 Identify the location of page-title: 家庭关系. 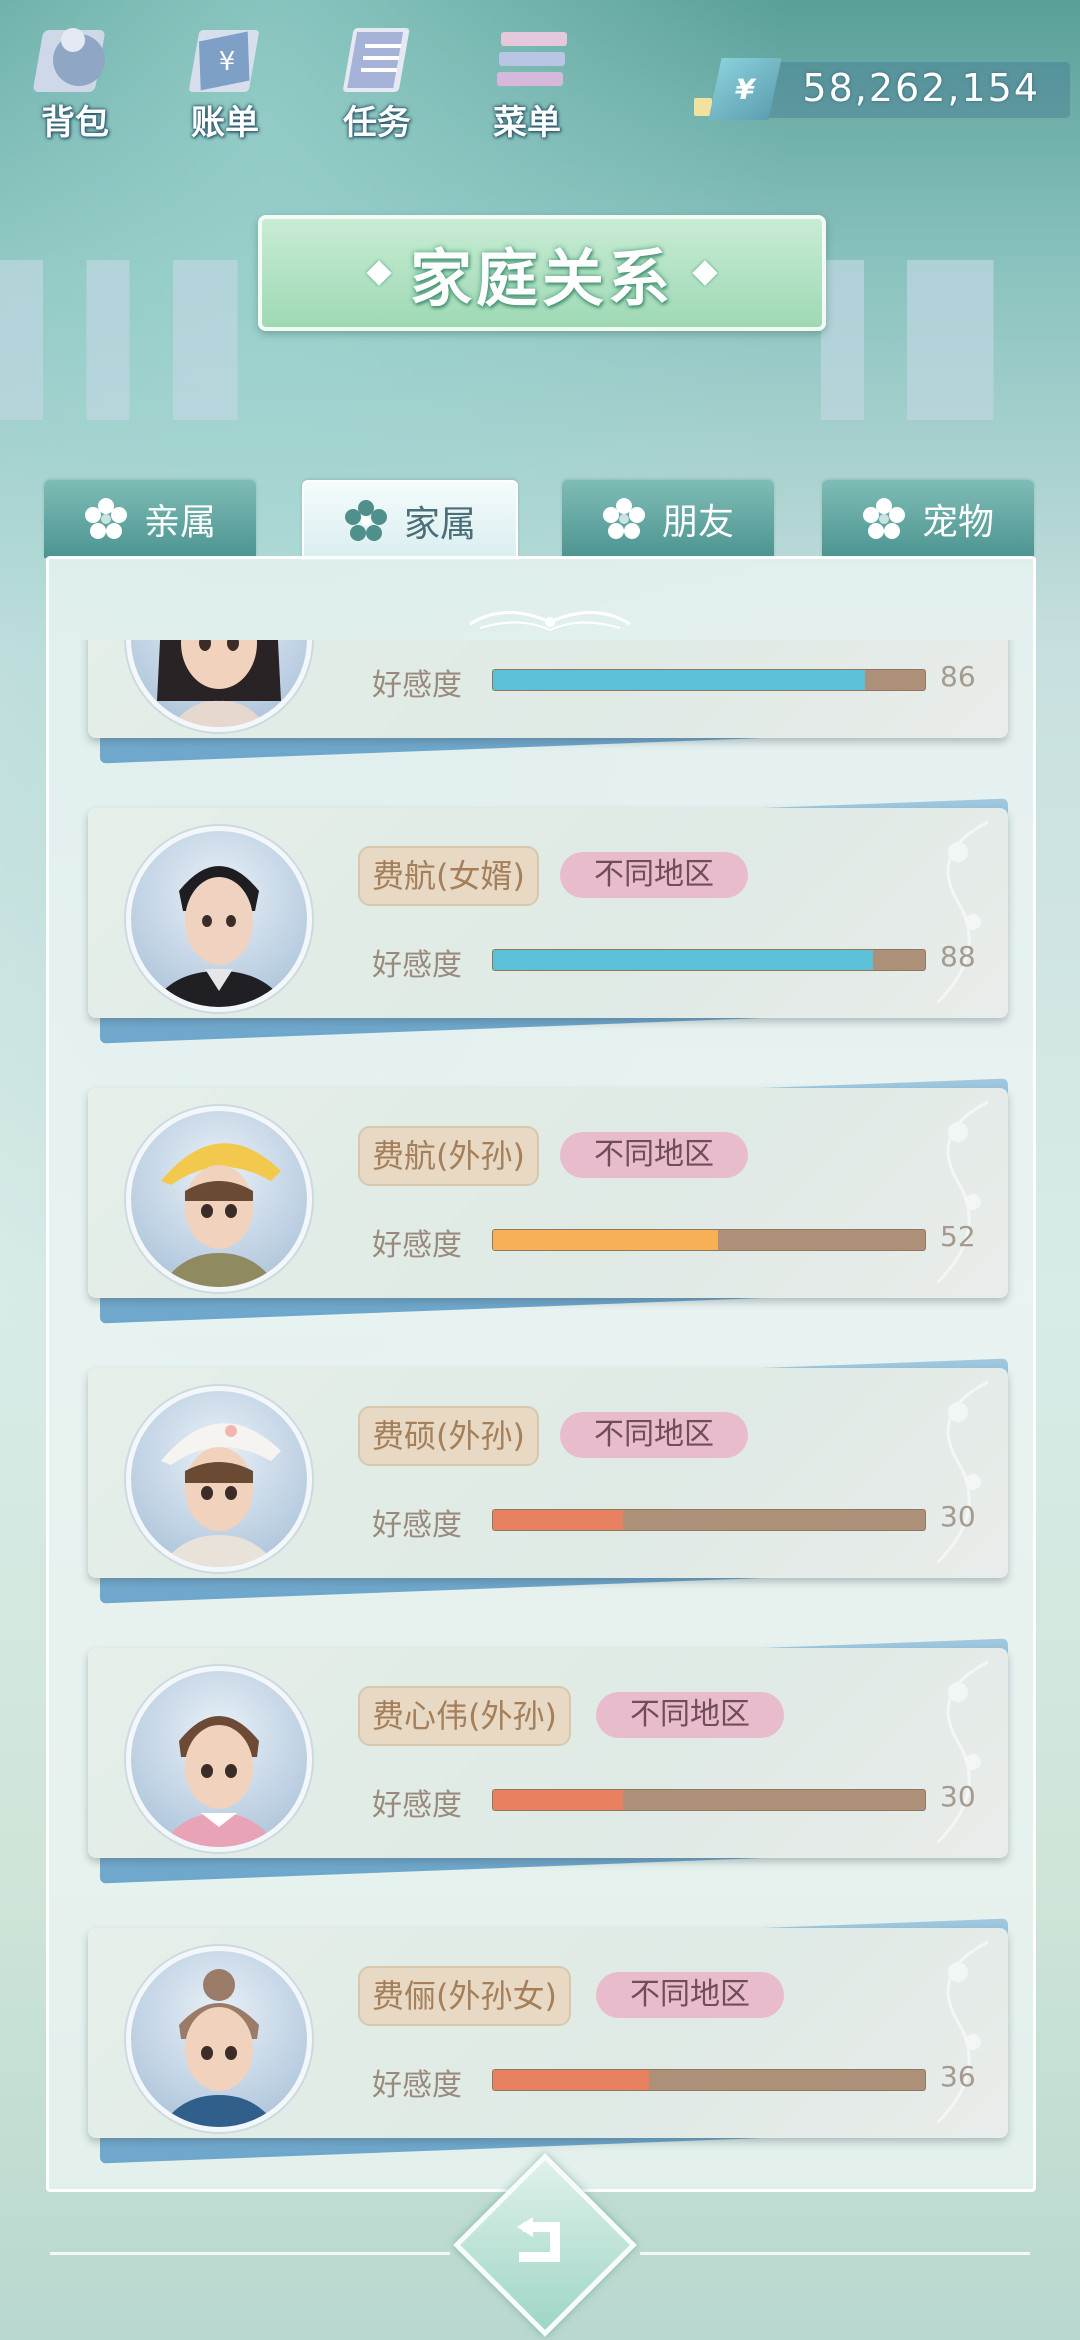
(541, 278).